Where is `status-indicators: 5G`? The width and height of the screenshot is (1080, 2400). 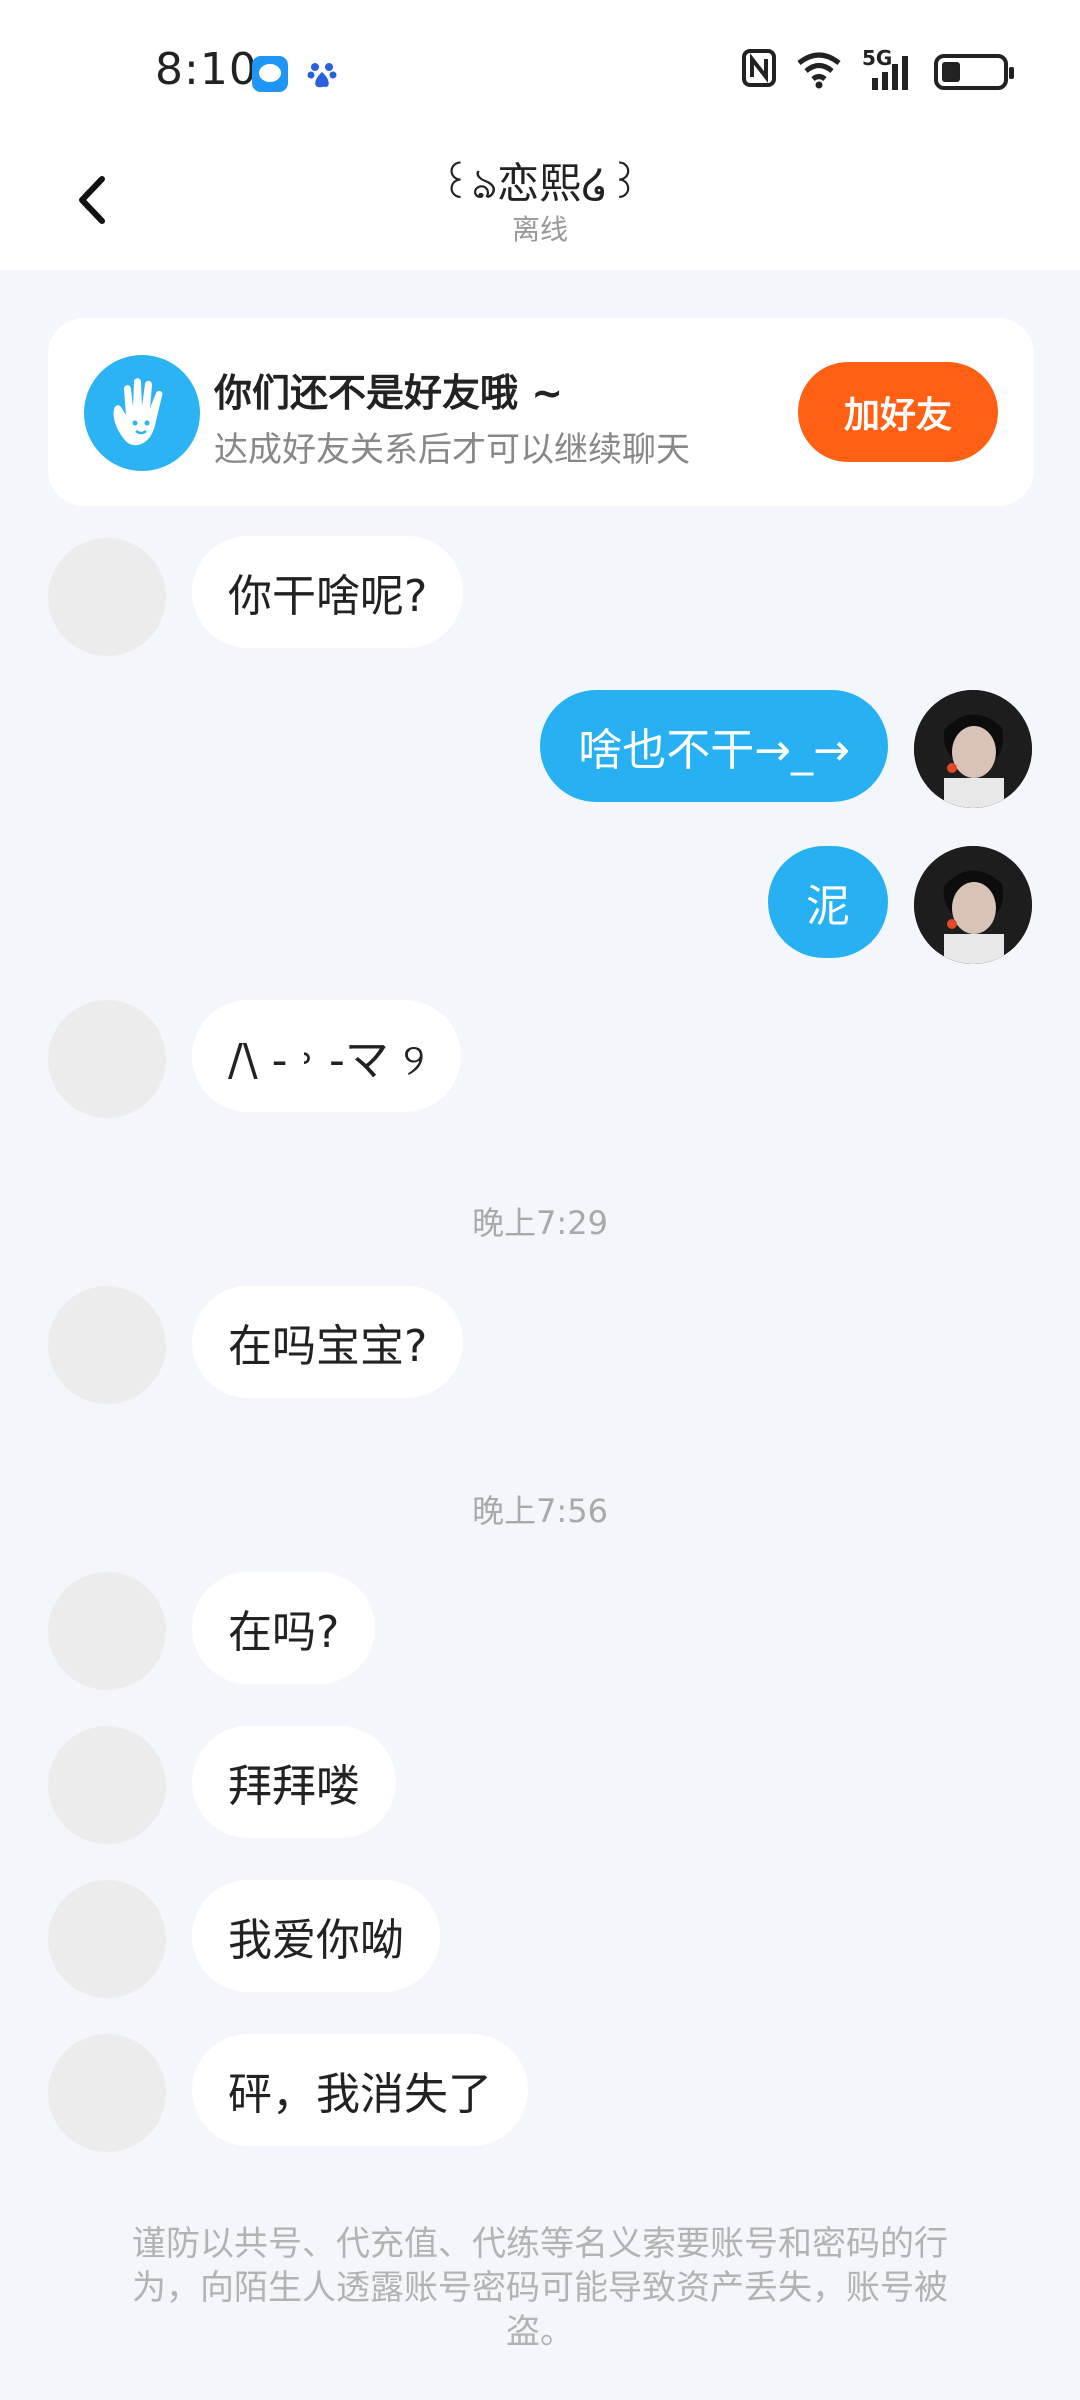
status-indicators: 5G is located at coordinates (878, 71).